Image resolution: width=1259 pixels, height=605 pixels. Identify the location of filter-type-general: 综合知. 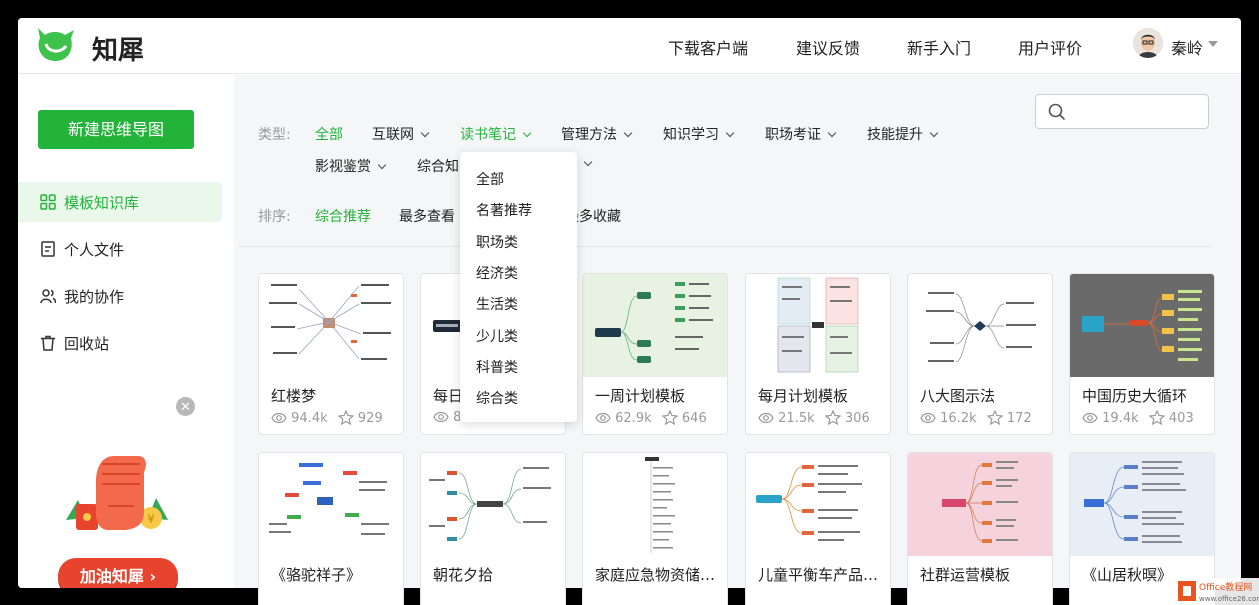
(438, 166).